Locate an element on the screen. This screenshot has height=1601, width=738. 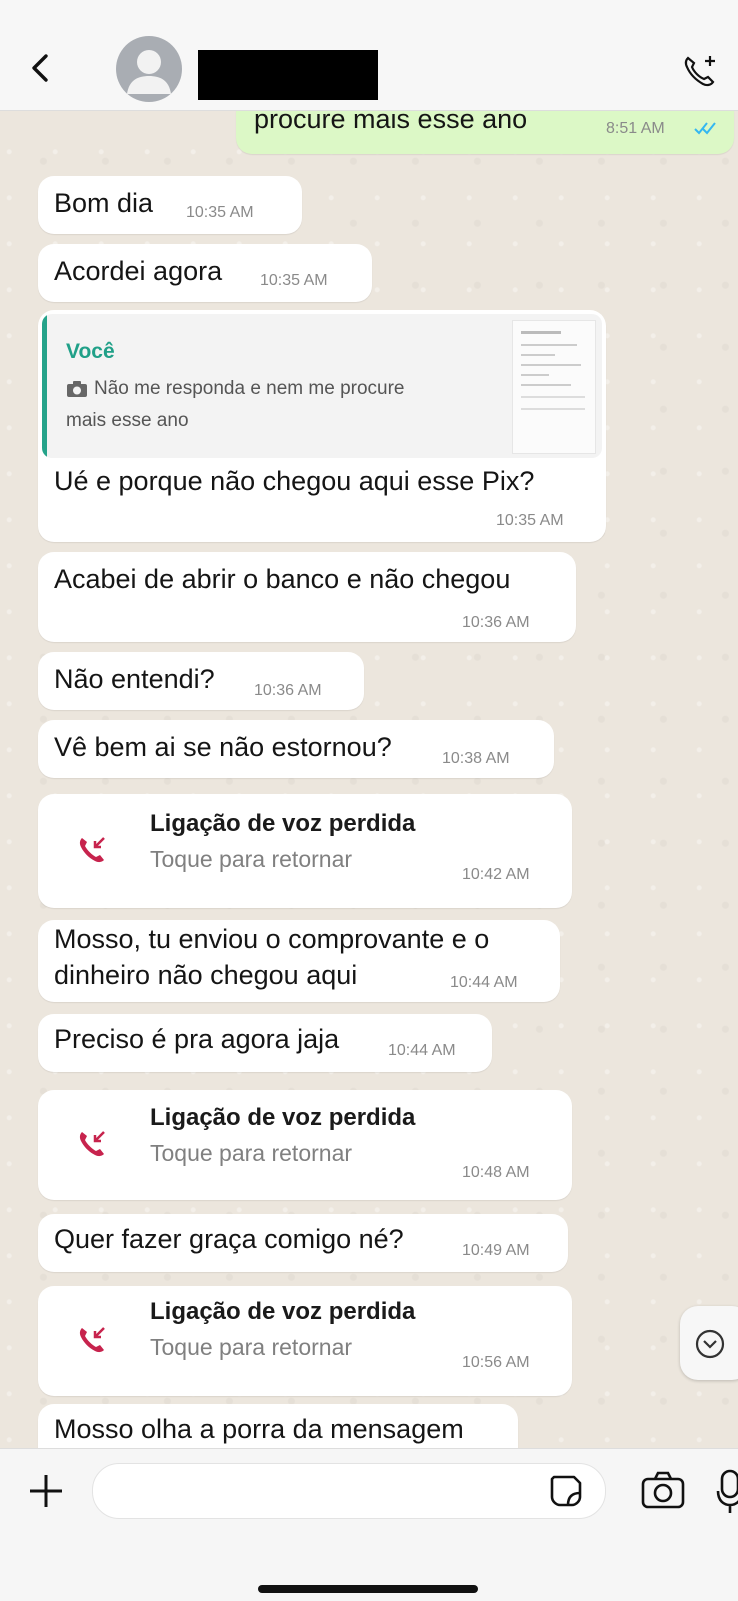
default-avatar-icon is located at coordinates (149, 72).